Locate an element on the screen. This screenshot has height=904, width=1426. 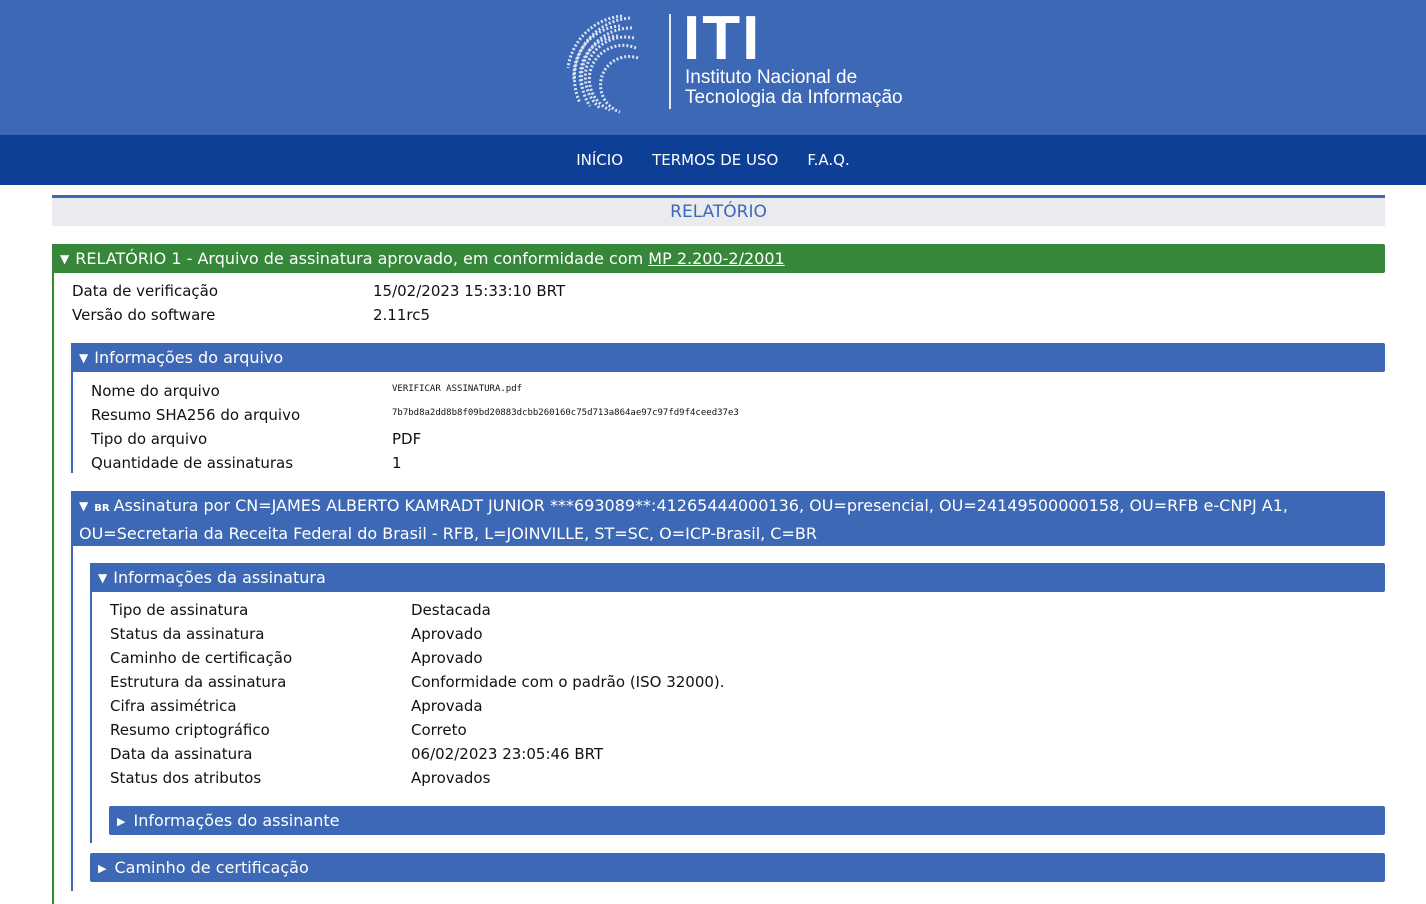
cert-path-title: Caminho de certificação is located at coordinates (211, 867).